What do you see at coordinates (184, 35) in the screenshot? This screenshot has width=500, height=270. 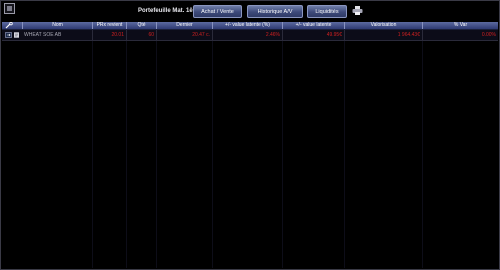 I see `cell-last-price: 20.47 c.` at bounding box center [184, 35].